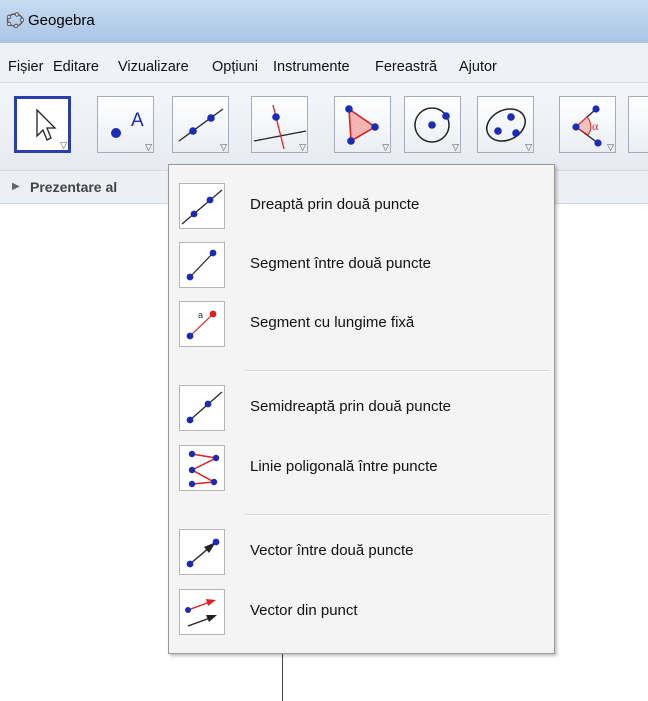  What do you see at coordinates (478, 67) in the screenshot?
I see `menu-ajutor: Ajutor` at bounding box center [478, 67].